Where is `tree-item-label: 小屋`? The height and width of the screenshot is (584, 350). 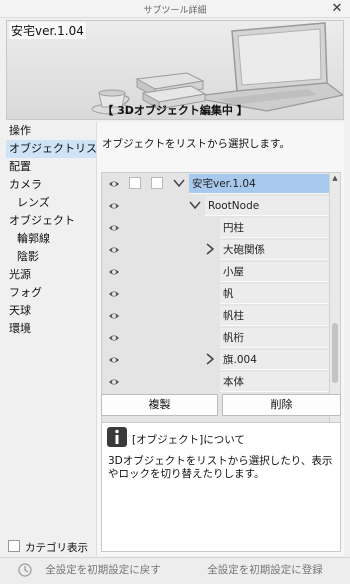
tree-item-label: 小屋 is located at coordinates (275, 272).